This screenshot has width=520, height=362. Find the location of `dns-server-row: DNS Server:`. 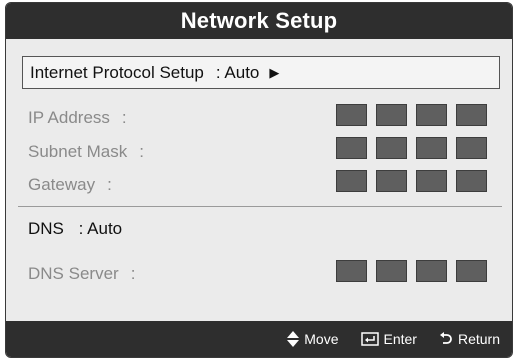

dns-server-row: DNS Server: is located at coordinates (82, 273).